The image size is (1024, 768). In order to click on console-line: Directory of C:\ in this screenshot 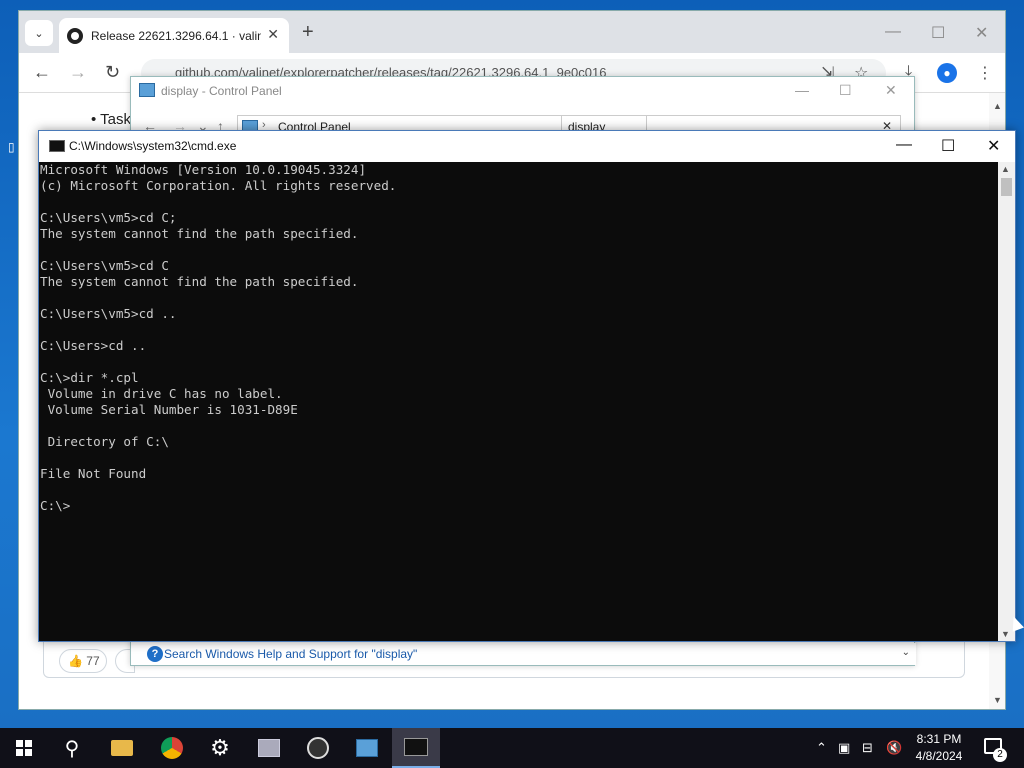, I will do `click(104, 441)`.